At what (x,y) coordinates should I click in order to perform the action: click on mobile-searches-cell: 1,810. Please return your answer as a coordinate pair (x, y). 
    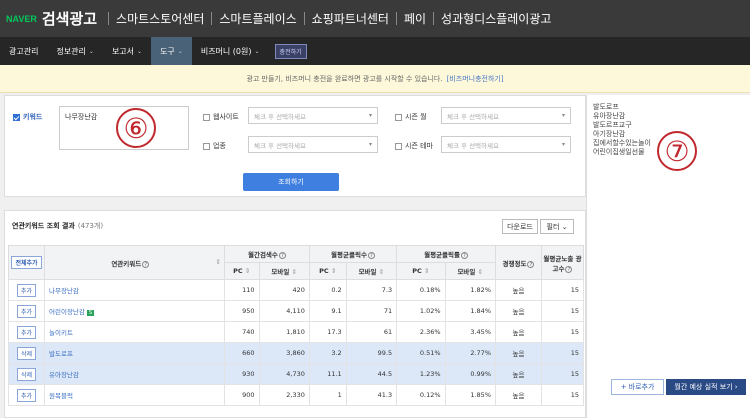
    Looking at the image, I should click on (284, 332).